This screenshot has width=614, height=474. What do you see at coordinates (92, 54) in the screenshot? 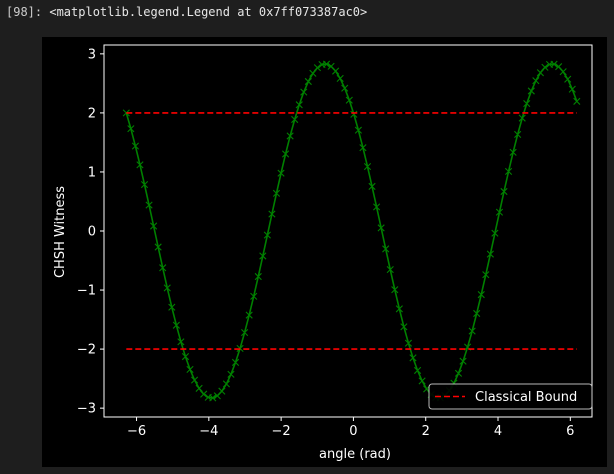
I see `y-tick-label: 3` at bounding box center [92, 54].